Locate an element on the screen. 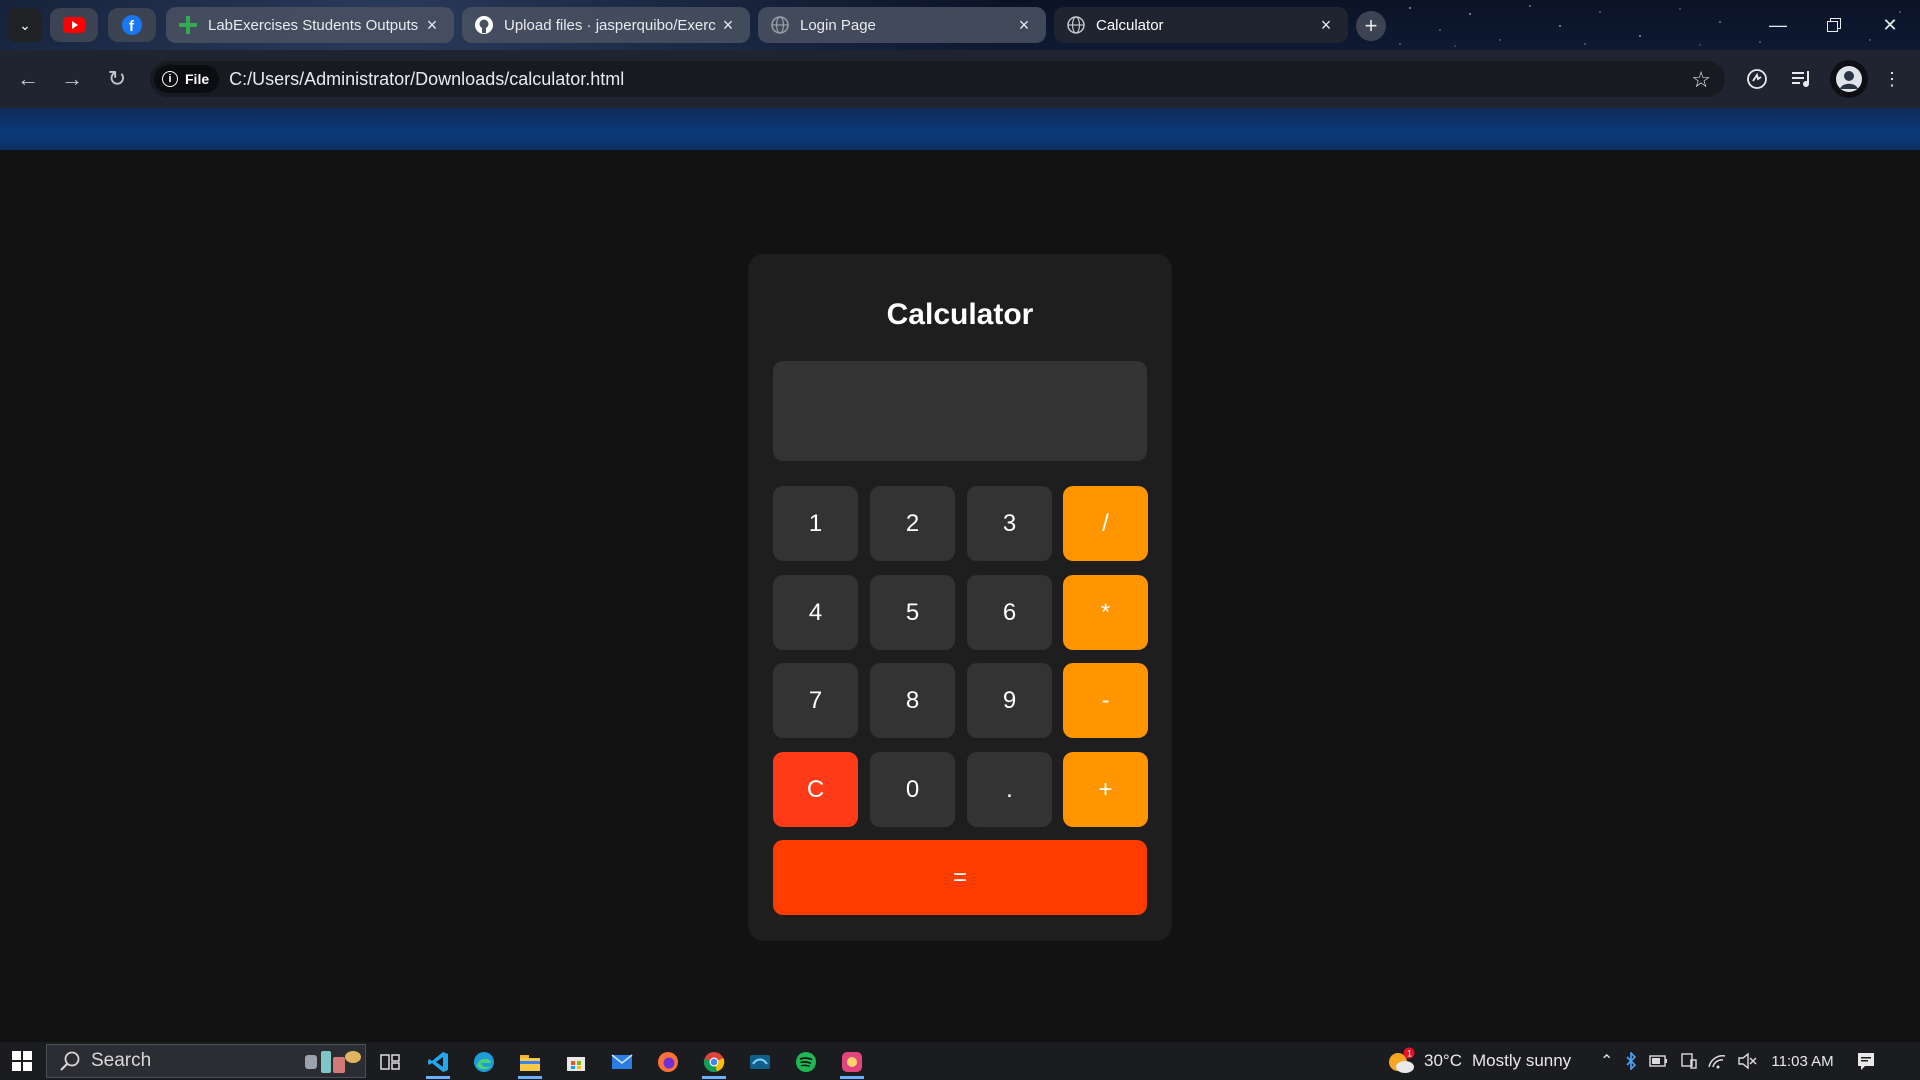 The width and height of the screenshot is (1920, 1080). clear-button: C is located at coordinates (815, 789).